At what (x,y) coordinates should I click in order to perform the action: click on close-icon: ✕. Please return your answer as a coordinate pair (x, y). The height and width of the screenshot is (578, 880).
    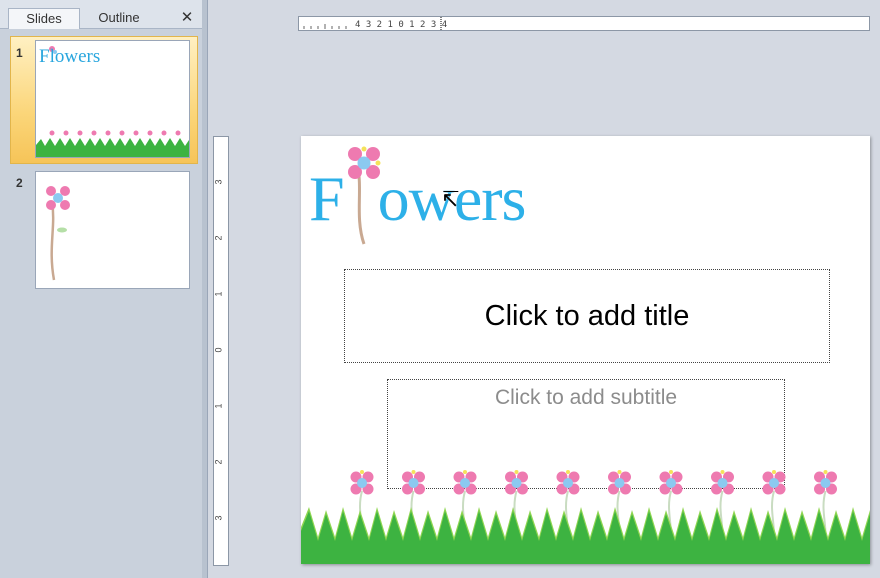
    Looking at the image, I should click on (187, 18).